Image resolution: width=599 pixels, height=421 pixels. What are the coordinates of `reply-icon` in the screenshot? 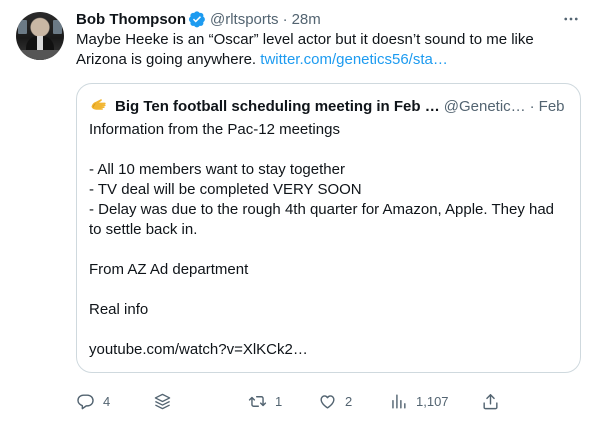 It's located at (85, 401).